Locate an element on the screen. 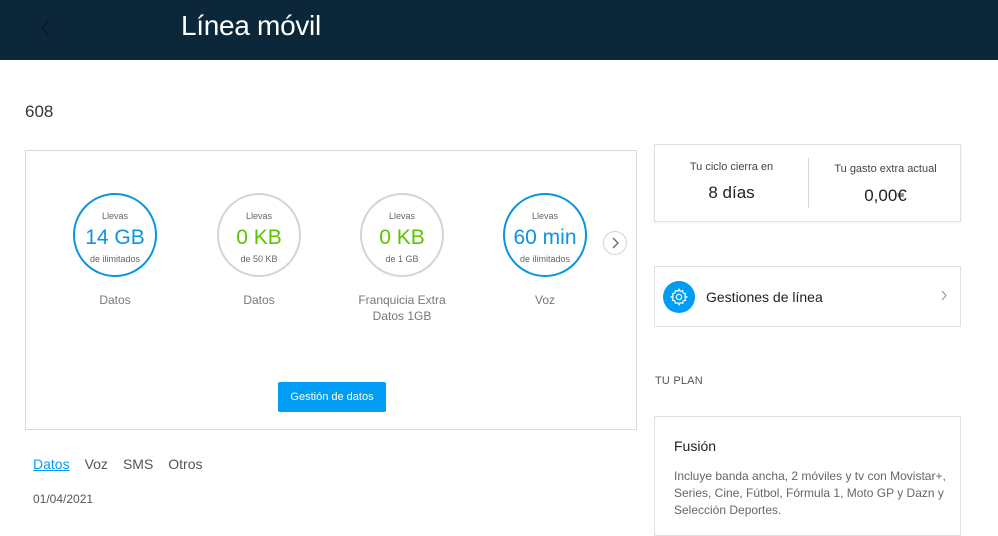  tab-datos: Datos is located at coordinates (51, 464).